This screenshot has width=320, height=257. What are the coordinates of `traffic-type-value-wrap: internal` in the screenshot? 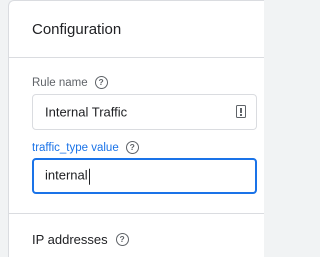 It's located at (67, 176).